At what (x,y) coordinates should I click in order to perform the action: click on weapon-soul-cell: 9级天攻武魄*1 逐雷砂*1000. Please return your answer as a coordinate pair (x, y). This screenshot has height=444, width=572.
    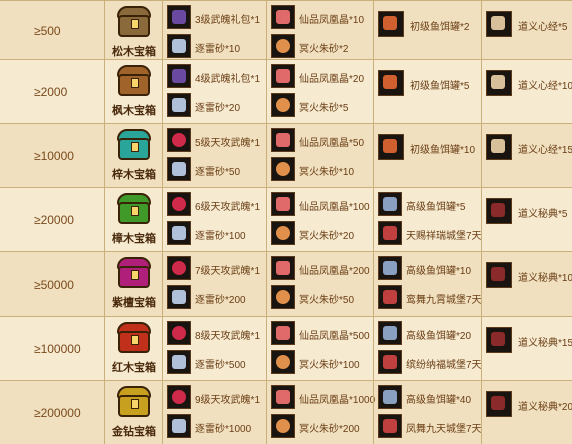
    Looking at the image, I should click on (214, 412).